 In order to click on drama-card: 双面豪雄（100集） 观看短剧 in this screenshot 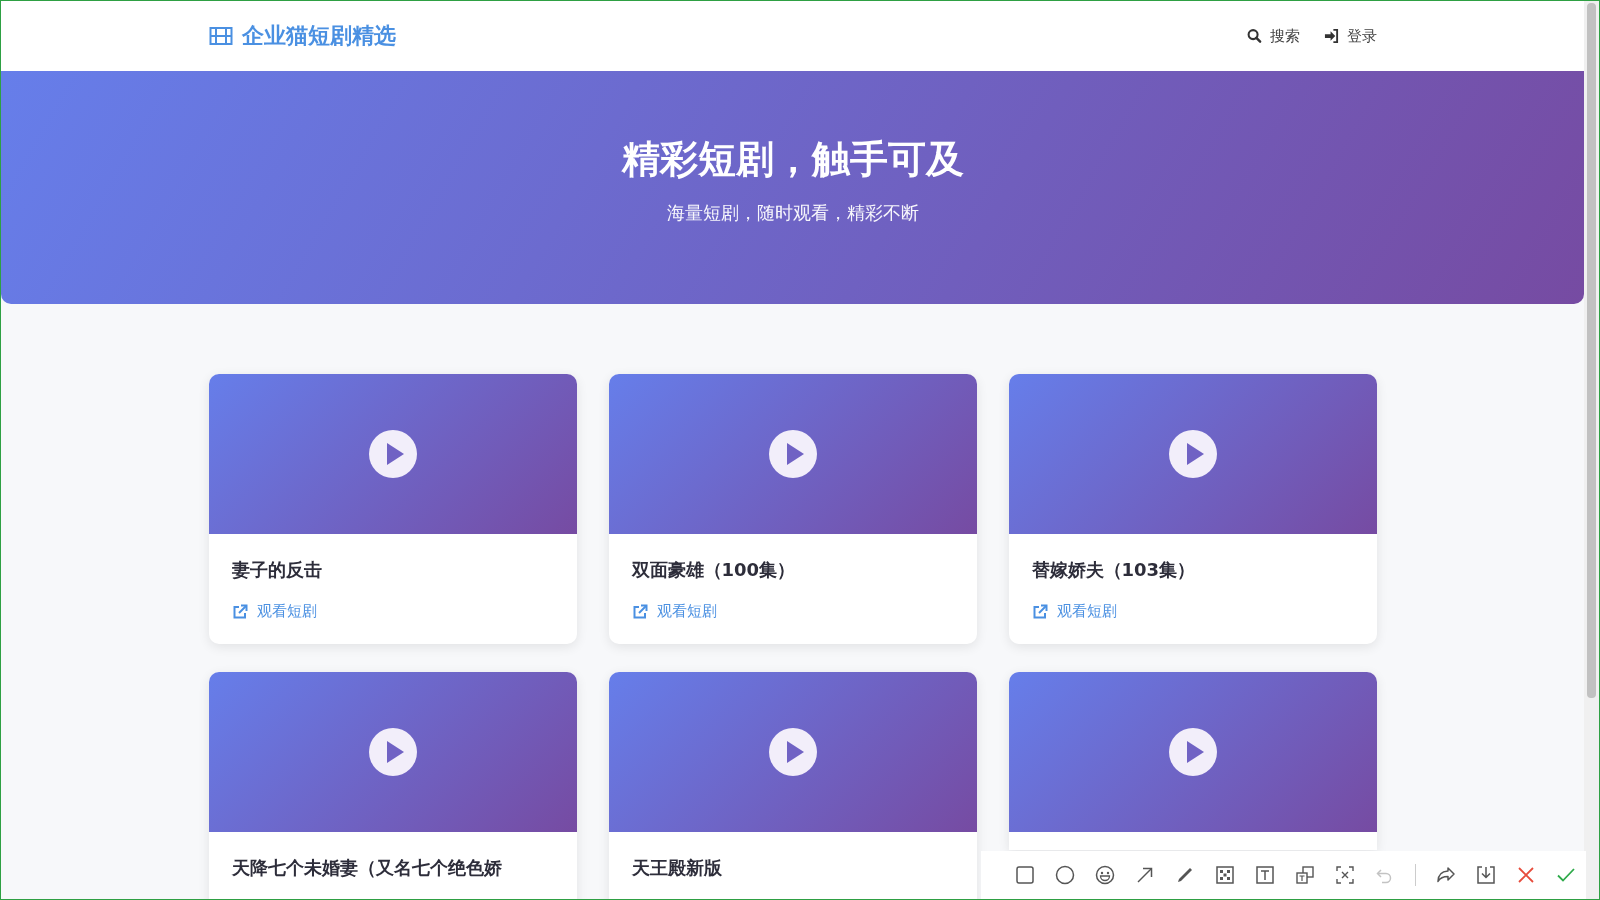, I will do `click(792, 509)`.